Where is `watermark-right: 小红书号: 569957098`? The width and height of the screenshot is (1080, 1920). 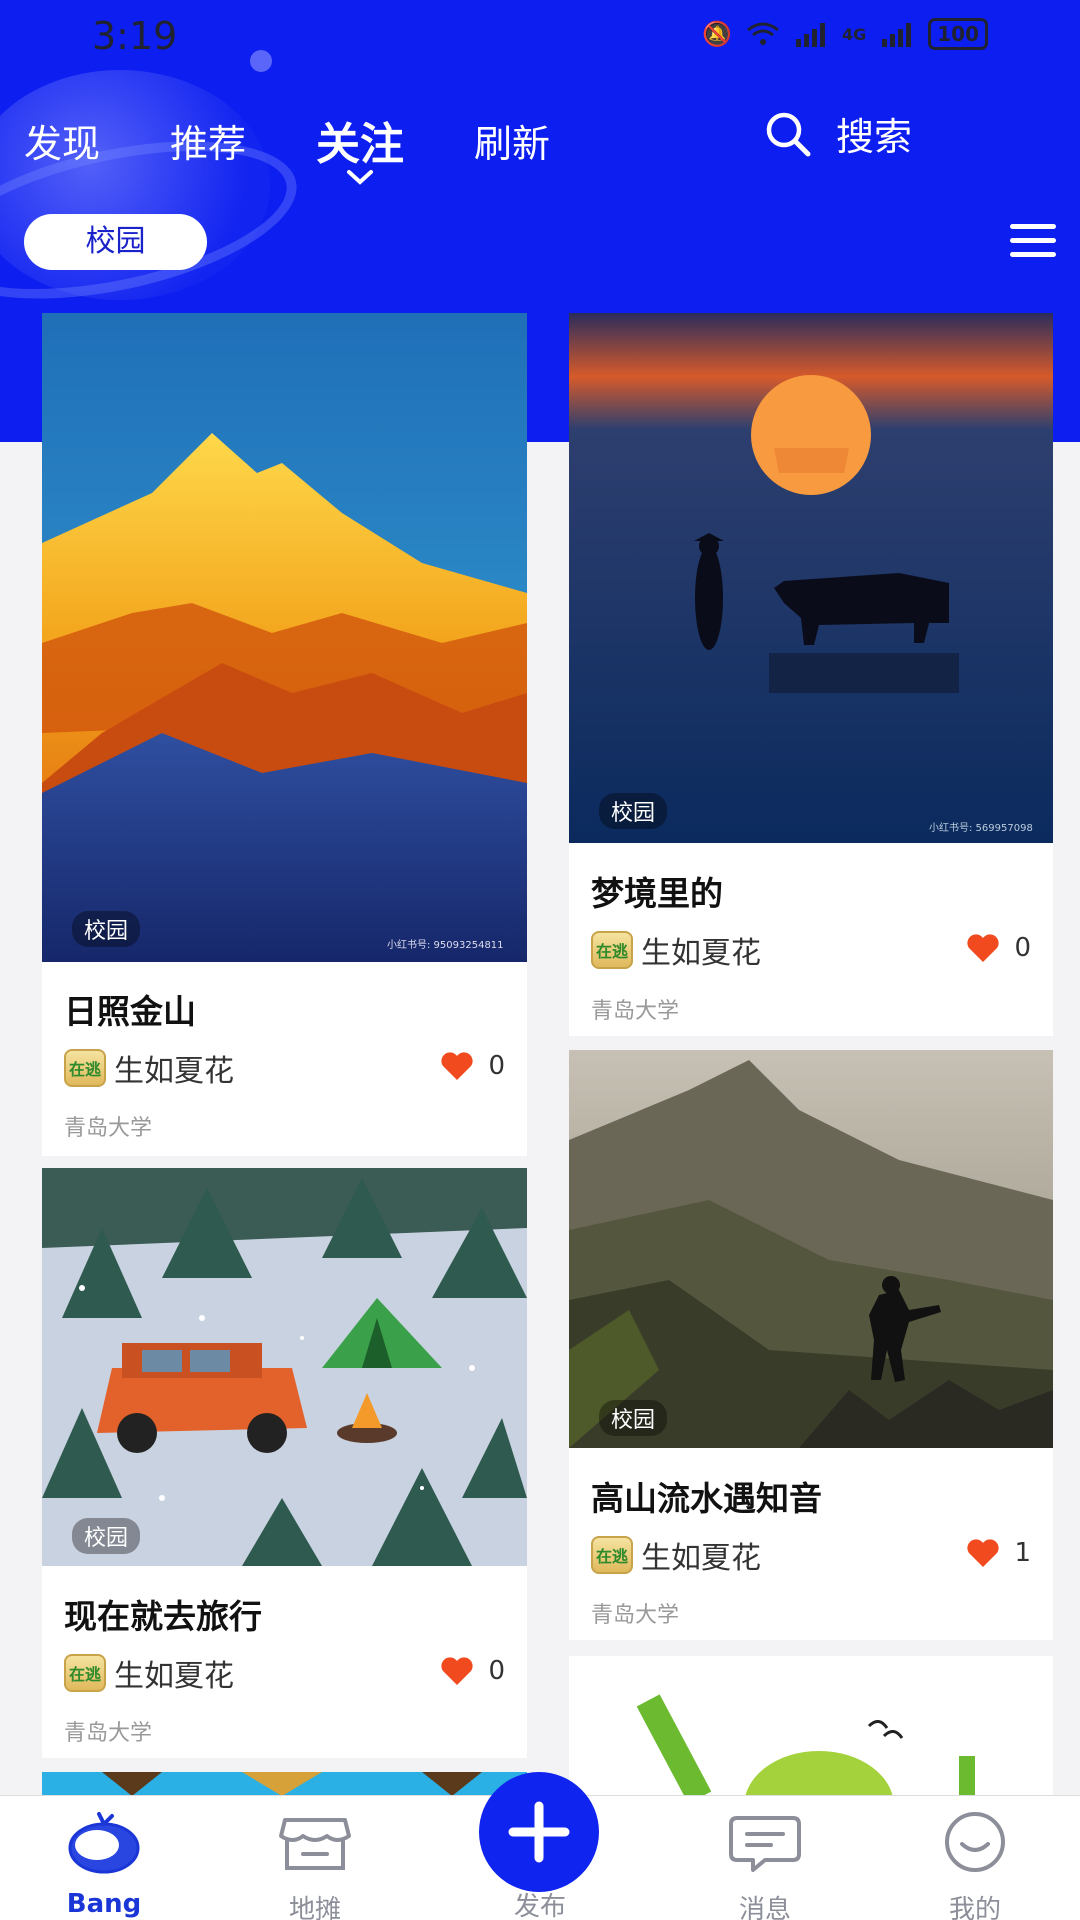
watermark-right: 小红书号: 569957098 is located at coordinates (981, 827).